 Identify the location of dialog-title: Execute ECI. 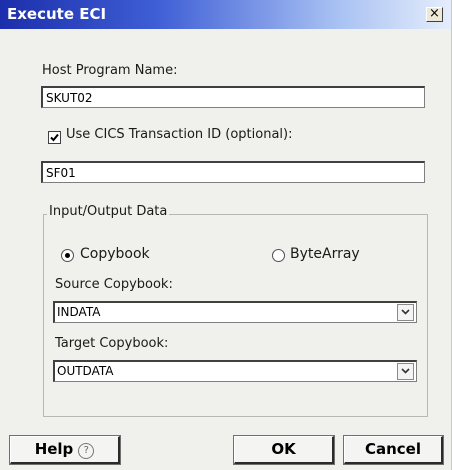
(57, 14).